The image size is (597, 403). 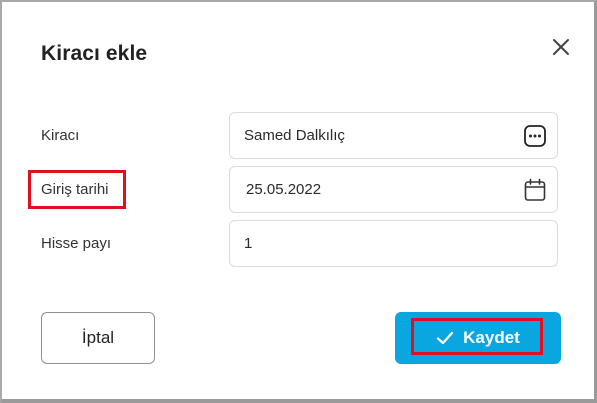 I want to click on save-button-label: Kaydet, so click(x=491, y=337).